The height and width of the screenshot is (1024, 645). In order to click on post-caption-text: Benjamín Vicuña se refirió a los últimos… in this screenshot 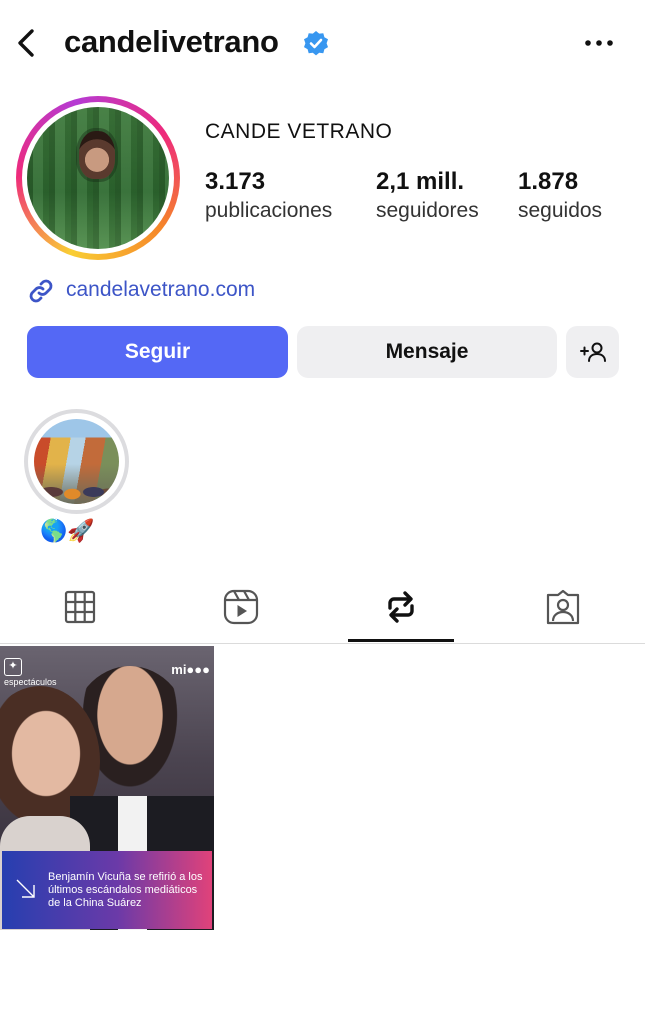, I will do `click(125, 890)`.